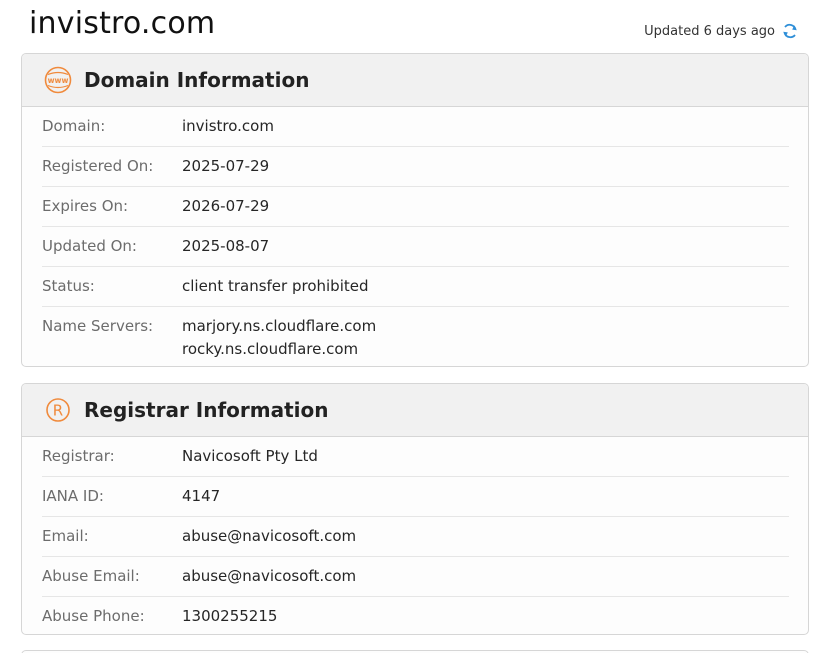 The image size is (821, 653). I want to click on updated-status: Updated 6 days ago, so click(721, 31).